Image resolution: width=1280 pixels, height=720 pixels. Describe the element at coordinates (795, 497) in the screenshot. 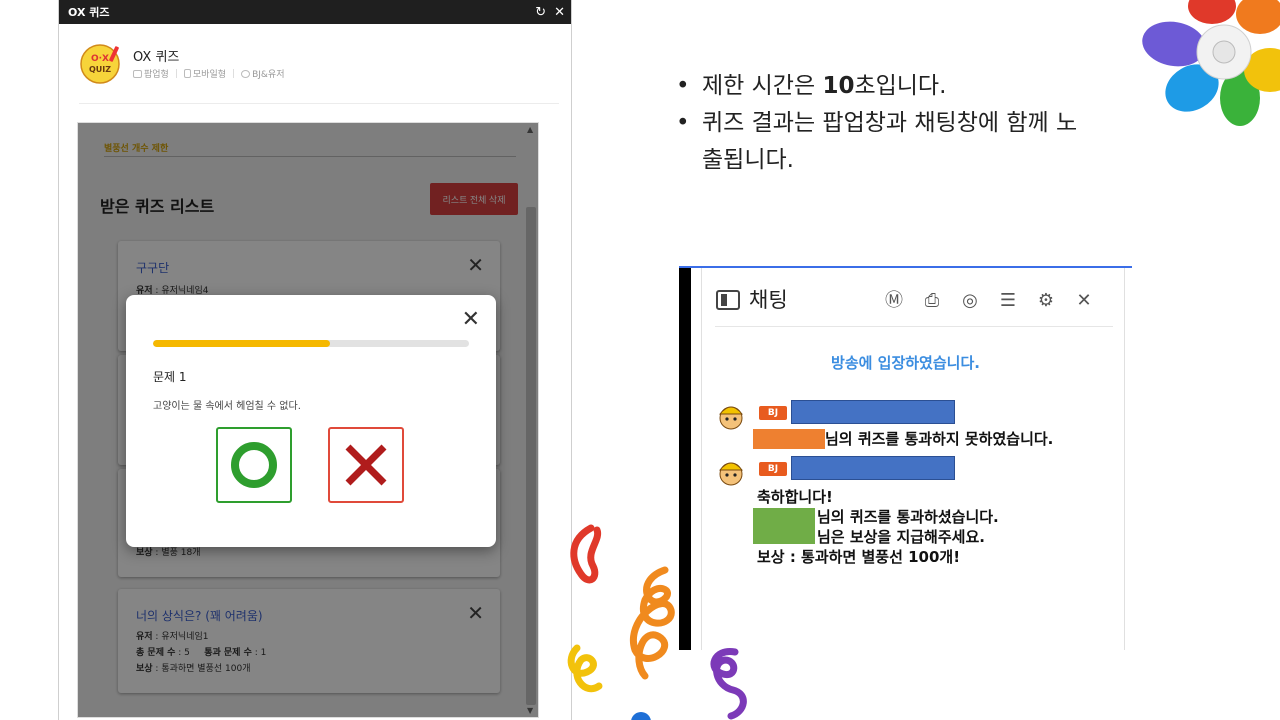

I see `message-text: 축하합니다!` at that location.